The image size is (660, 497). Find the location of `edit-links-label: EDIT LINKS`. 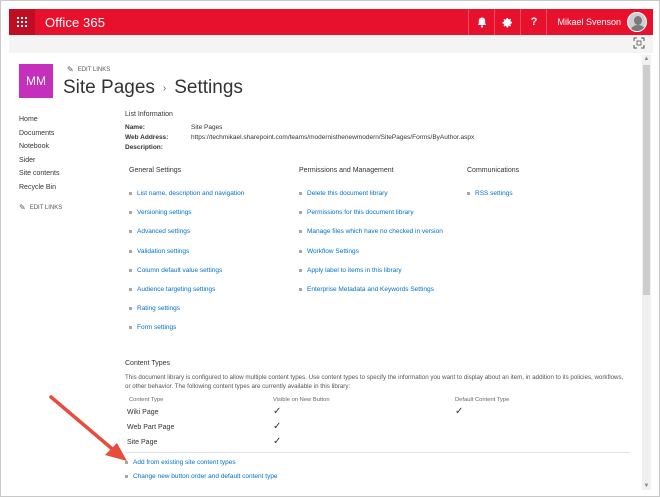

edit-links-label: EDIT LINKS is located at coordinates (94, 69).